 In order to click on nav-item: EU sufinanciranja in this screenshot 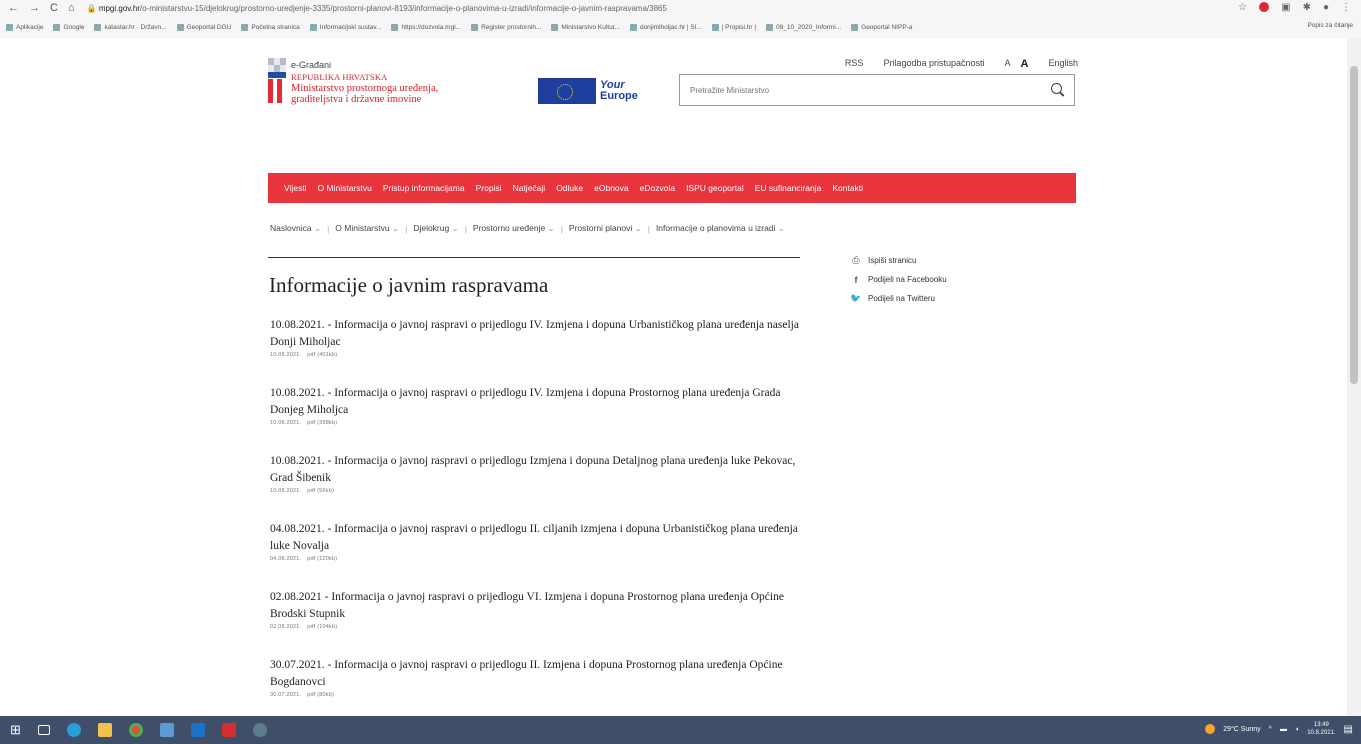, I will do `click(788, 188)`.